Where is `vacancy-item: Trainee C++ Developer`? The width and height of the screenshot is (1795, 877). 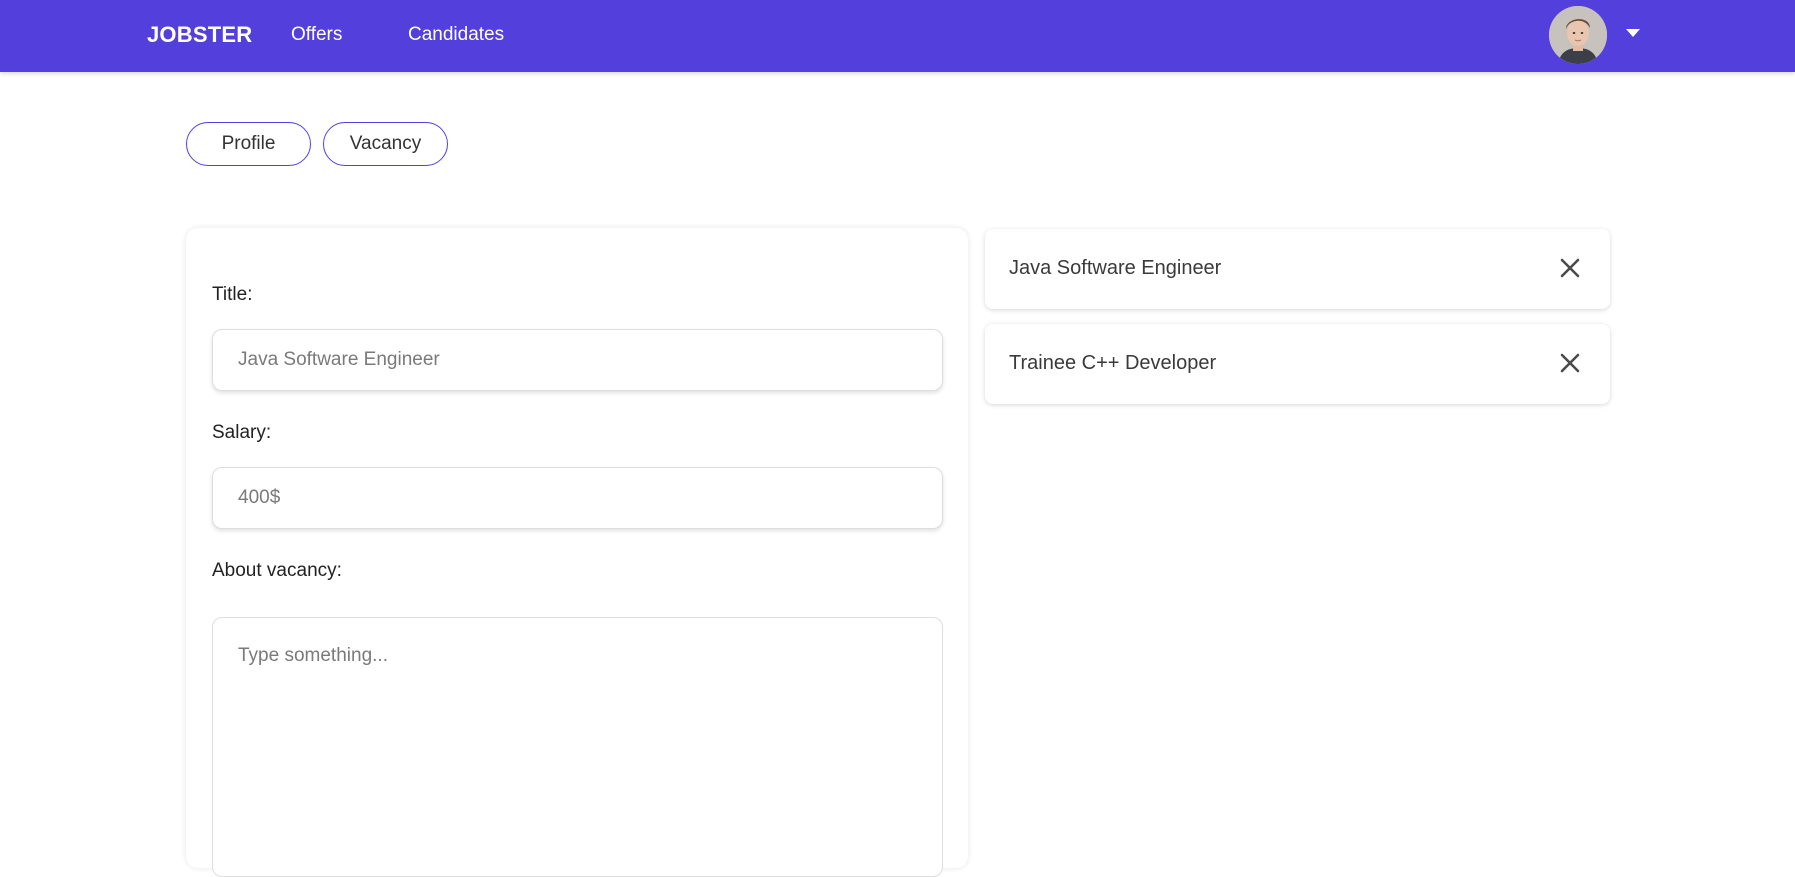 vacancy-item: Trainee C++ Developer is located at coordinates (1297, 364).